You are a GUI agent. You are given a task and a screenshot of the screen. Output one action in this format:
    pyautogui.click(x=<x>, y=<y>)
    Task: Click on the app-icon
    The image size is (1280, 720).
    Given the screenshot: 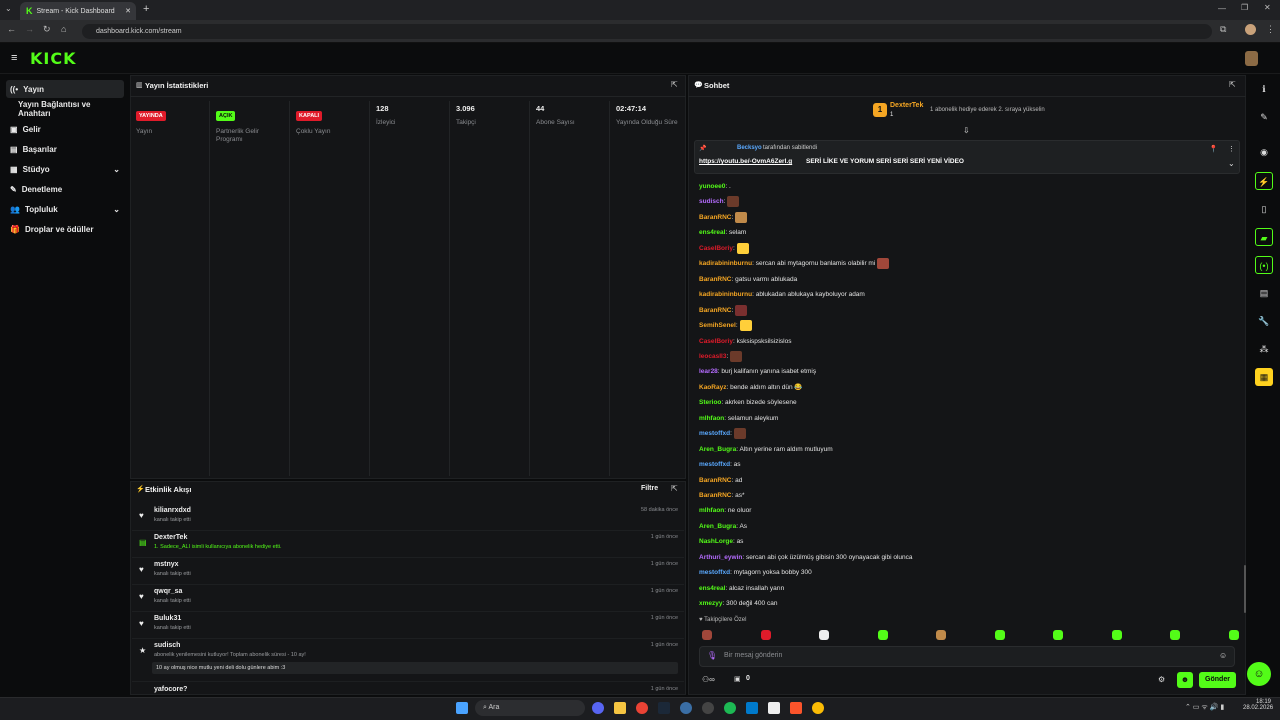 What is the action you would take?
    pyautogui.click(x=686, y=708)
    